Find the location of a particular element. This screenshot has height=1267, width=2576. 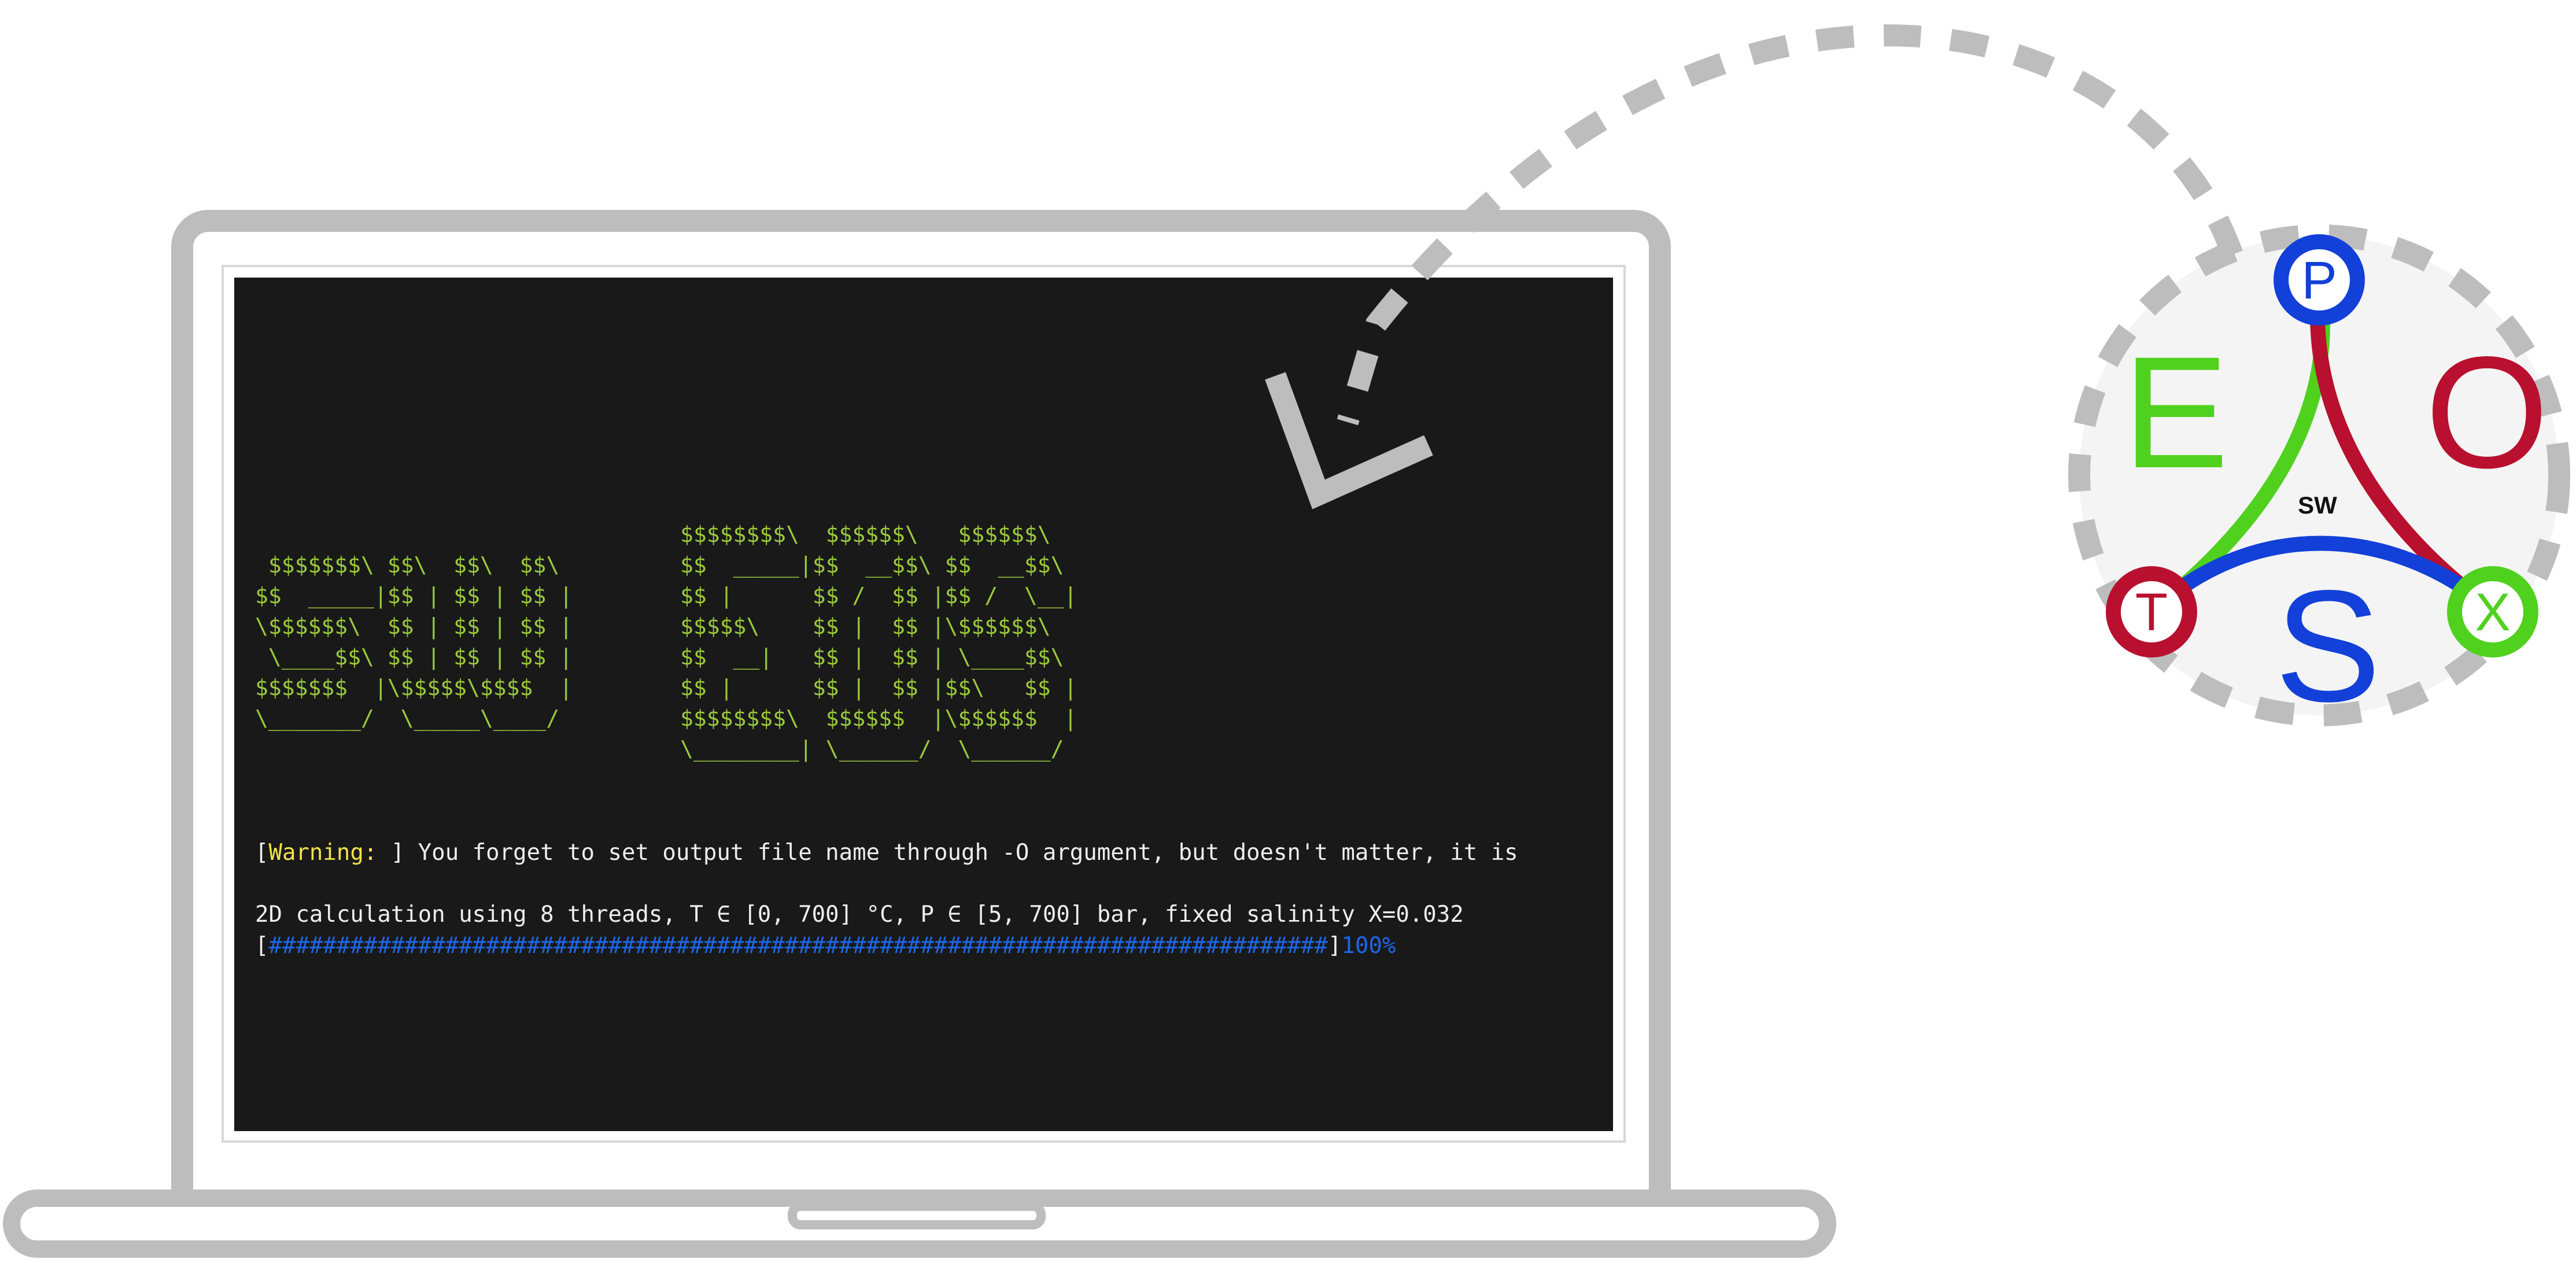

dashed-arrow-overlay is located at coordinates (1754, 266).